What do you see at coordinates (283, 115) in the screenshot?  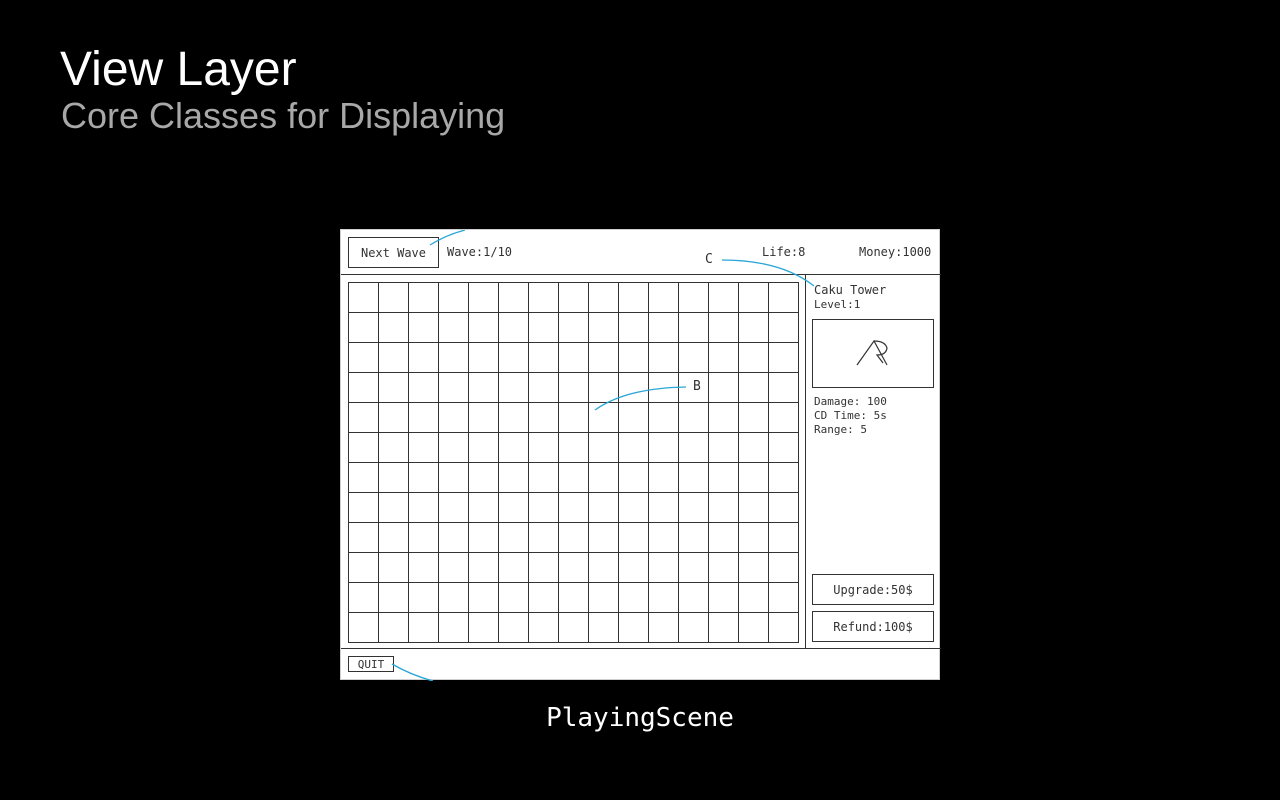 I see `slide-subtitle: Core Classes for Displaying` at bounding box center [283, 115].